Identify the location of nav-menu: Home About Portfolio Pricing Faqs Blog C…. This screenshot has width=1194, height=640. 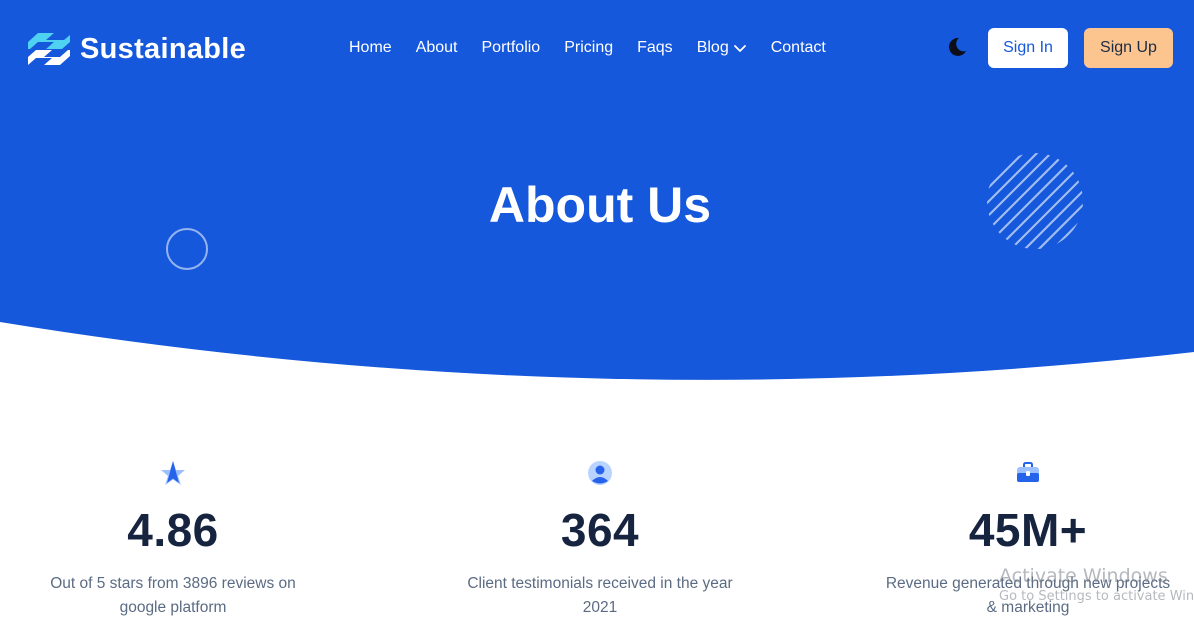
(599, 48).